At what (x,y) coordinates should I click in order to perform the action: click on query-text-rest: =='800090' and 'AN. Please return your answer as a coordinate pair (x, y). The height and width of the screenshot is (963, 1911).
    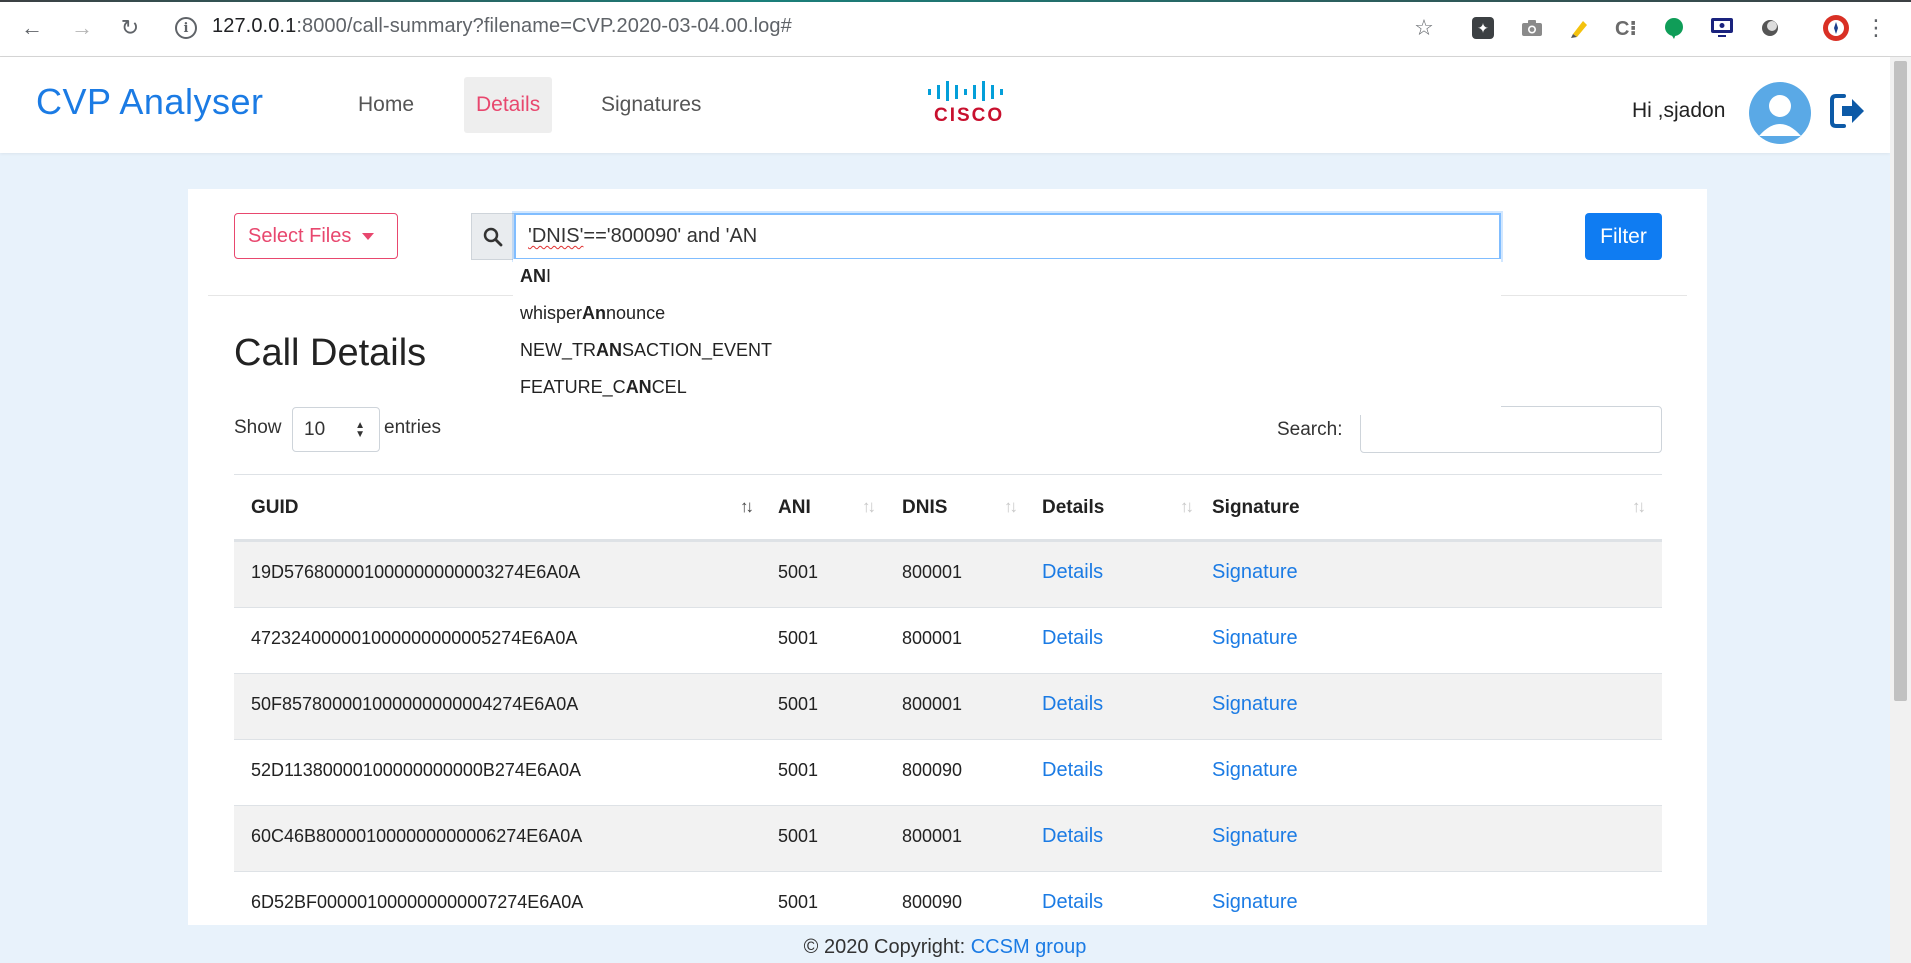
    Looking at the image, I should click on (670, 236).